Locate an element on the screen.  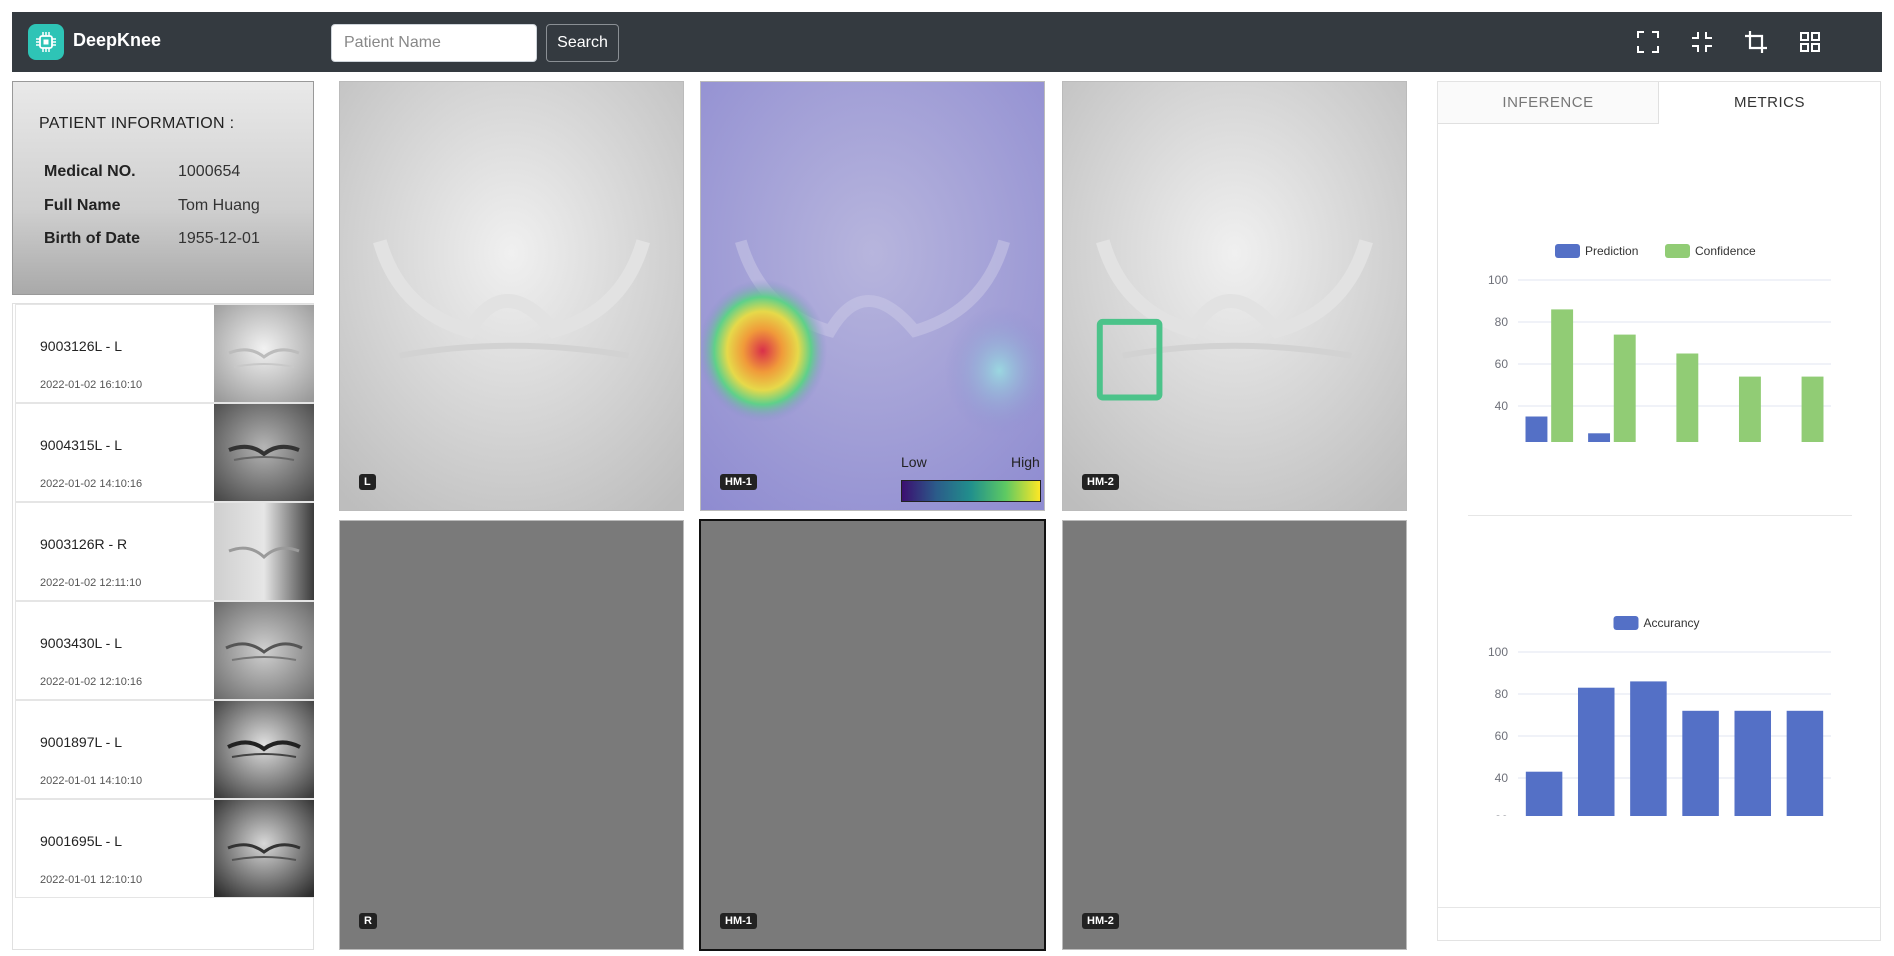
scan-date: 2022-01-02 14:10:16 is located at coordinates (91, 484).